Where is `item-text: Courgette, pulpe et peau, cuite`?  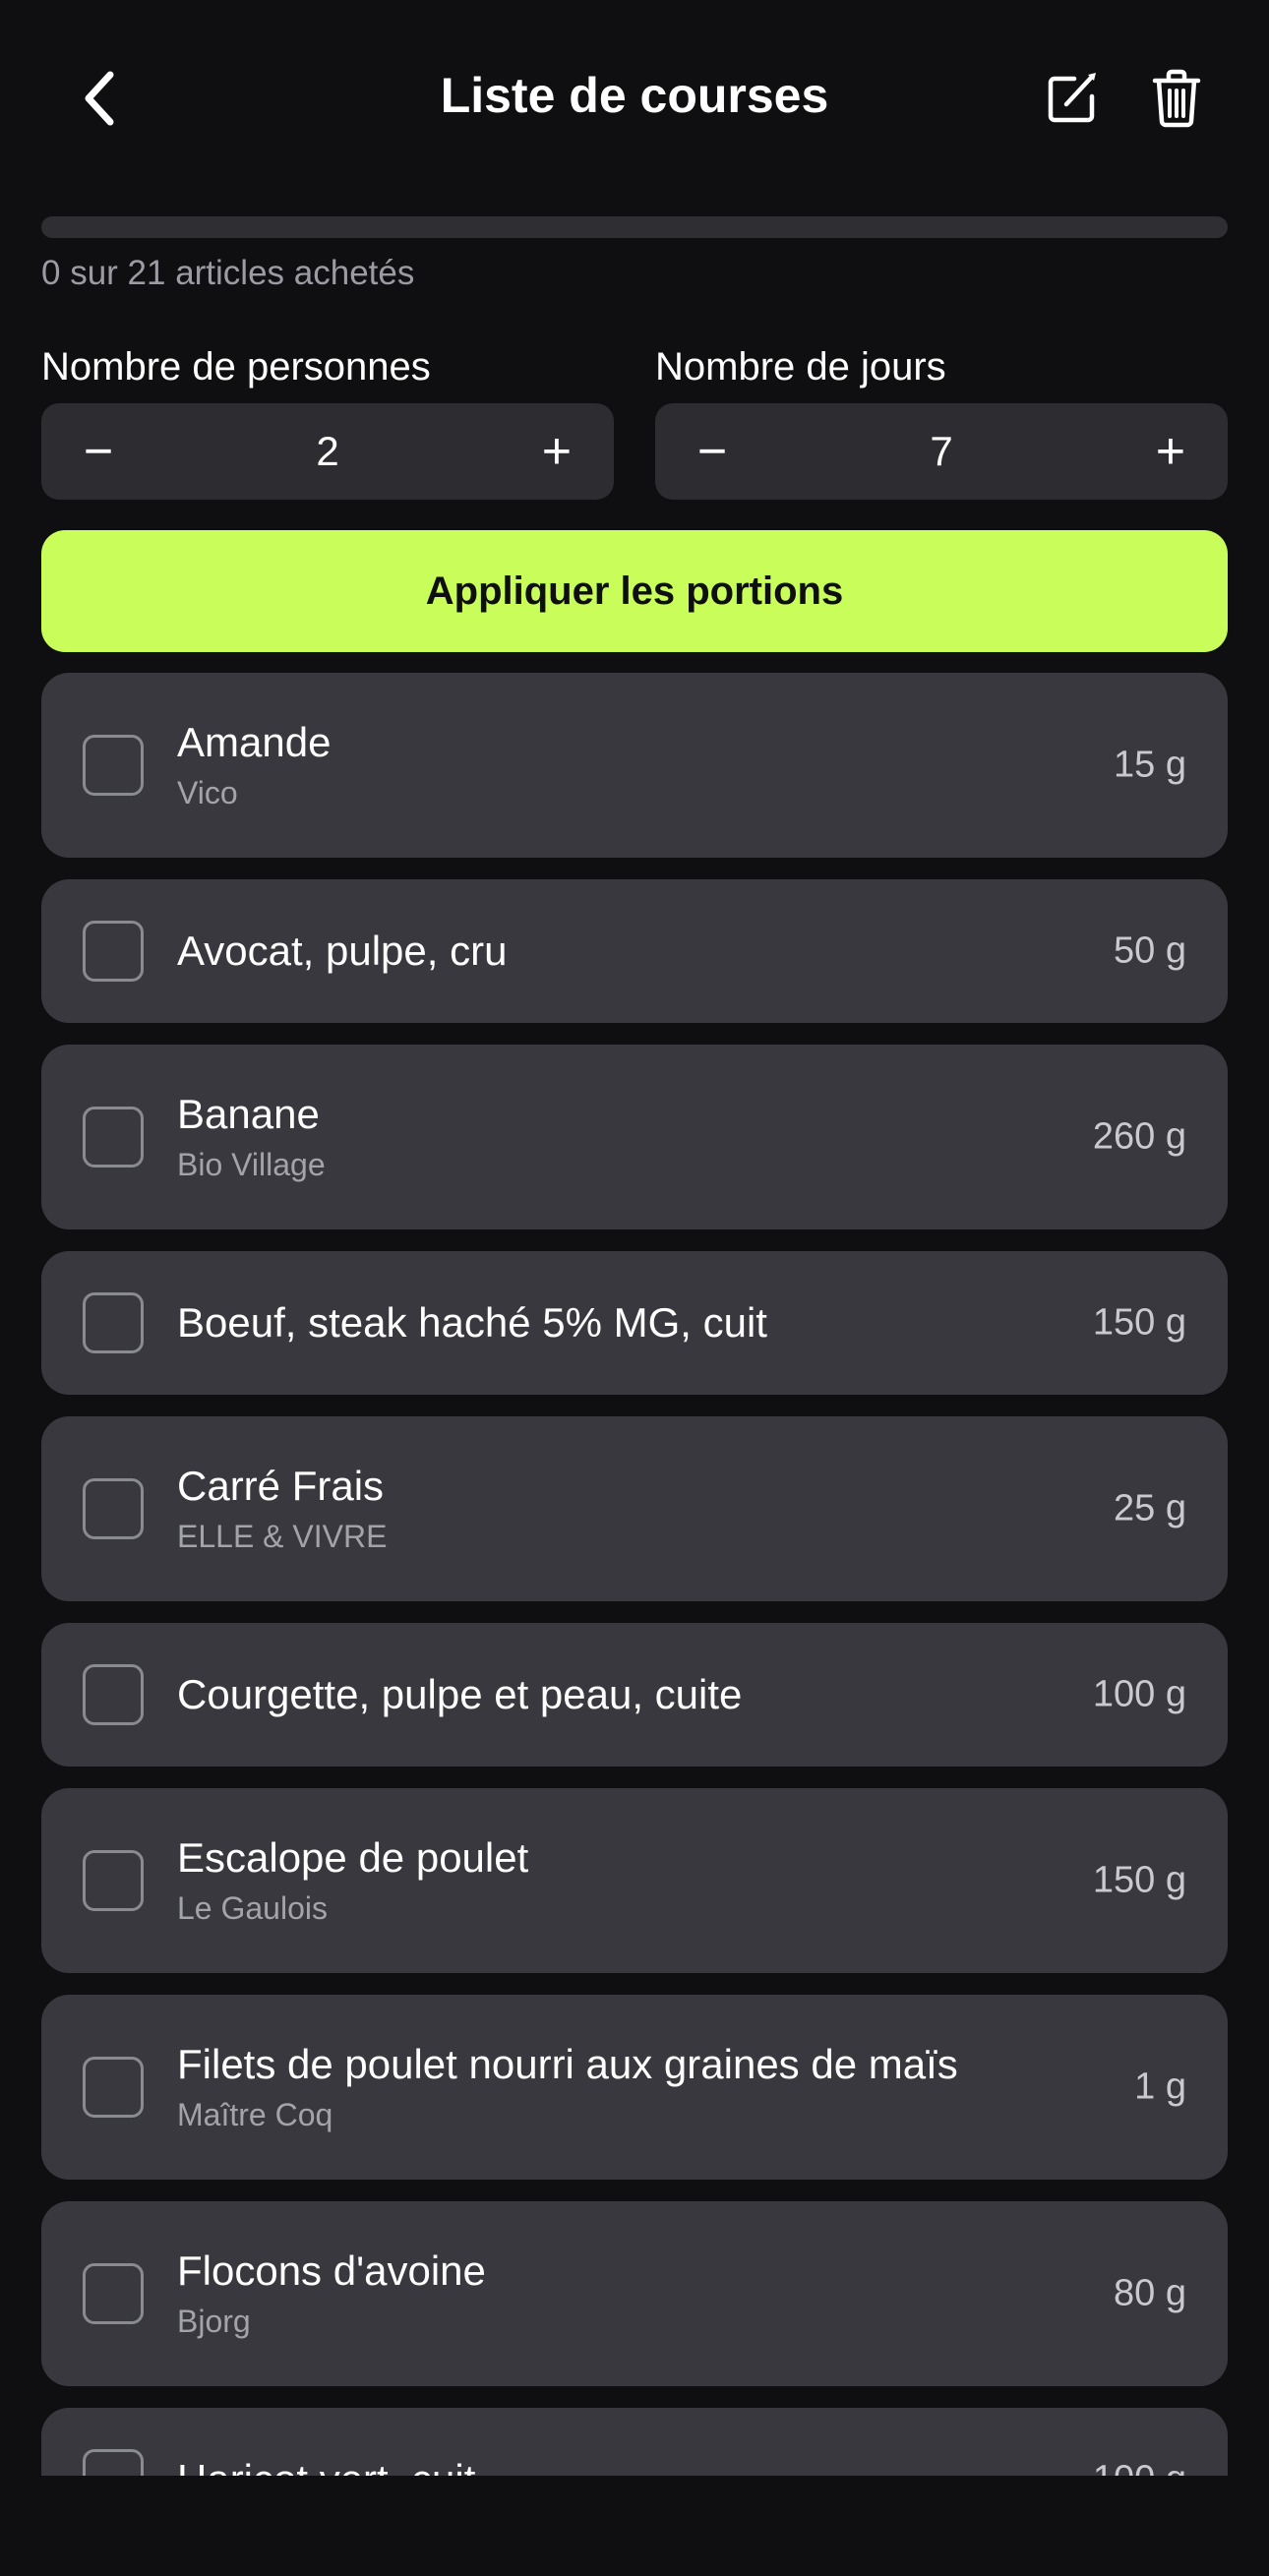 item-text: Courgette, pulpe et peau, cuite is located at coordinates (623, 1695).